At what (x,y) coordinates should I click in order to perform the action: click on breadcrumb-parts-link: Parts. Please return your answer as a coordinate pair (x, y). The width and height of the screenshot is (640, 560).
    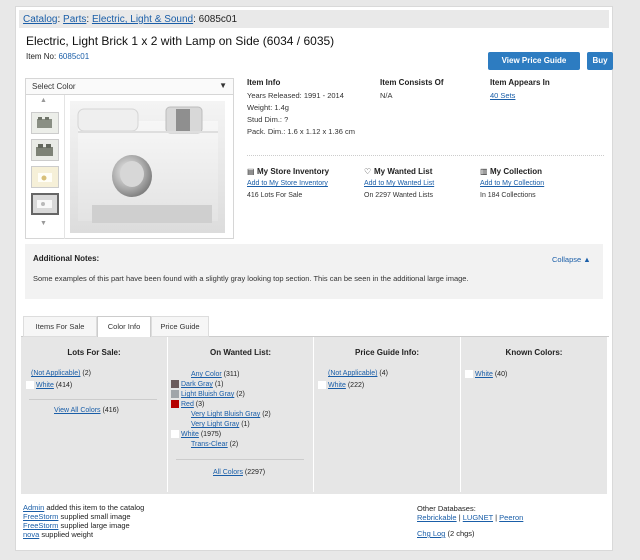
    Looking at the image, I should click on (74, 19).